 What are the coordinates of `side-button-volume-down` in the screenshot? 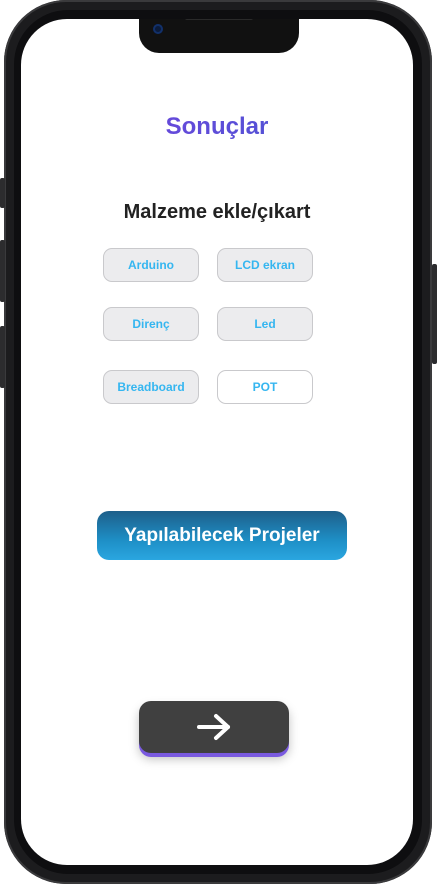 It's located at (2, 357).